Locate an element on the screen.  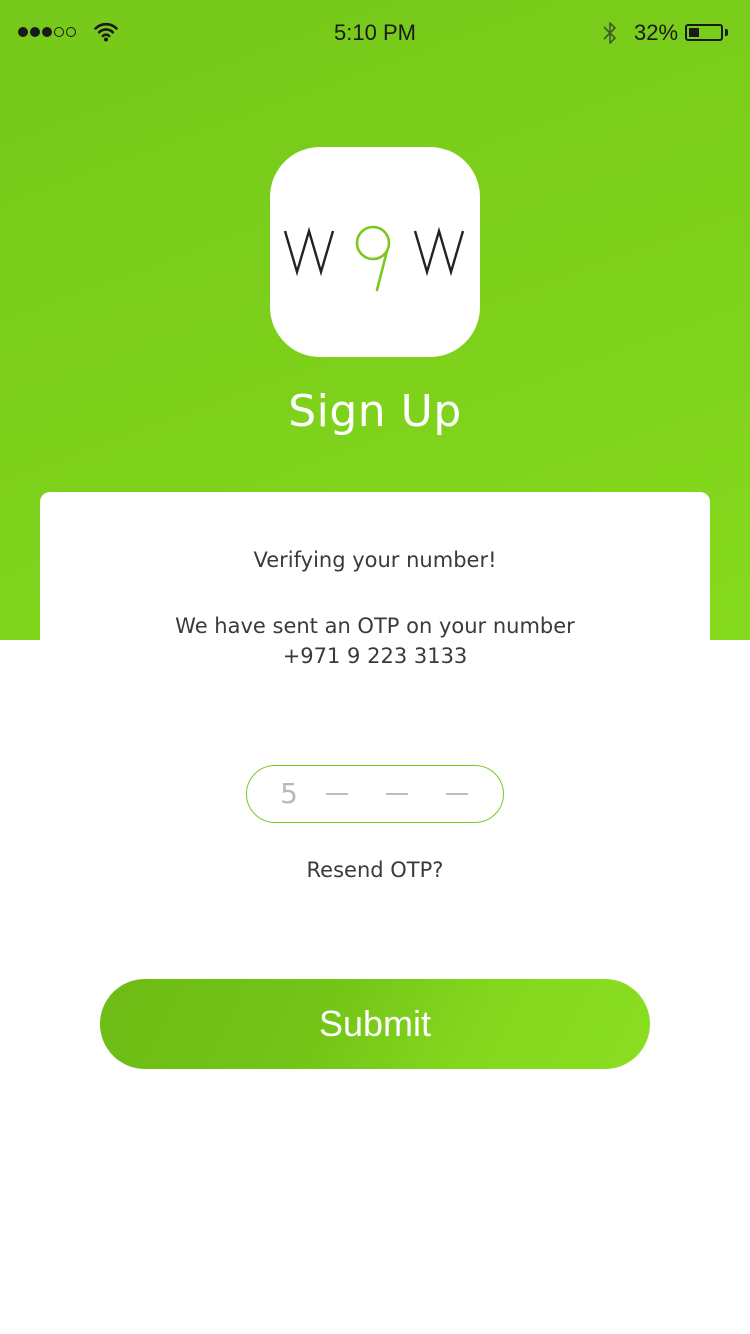
w9w-logo-icon is located at coordinates (374, 258).